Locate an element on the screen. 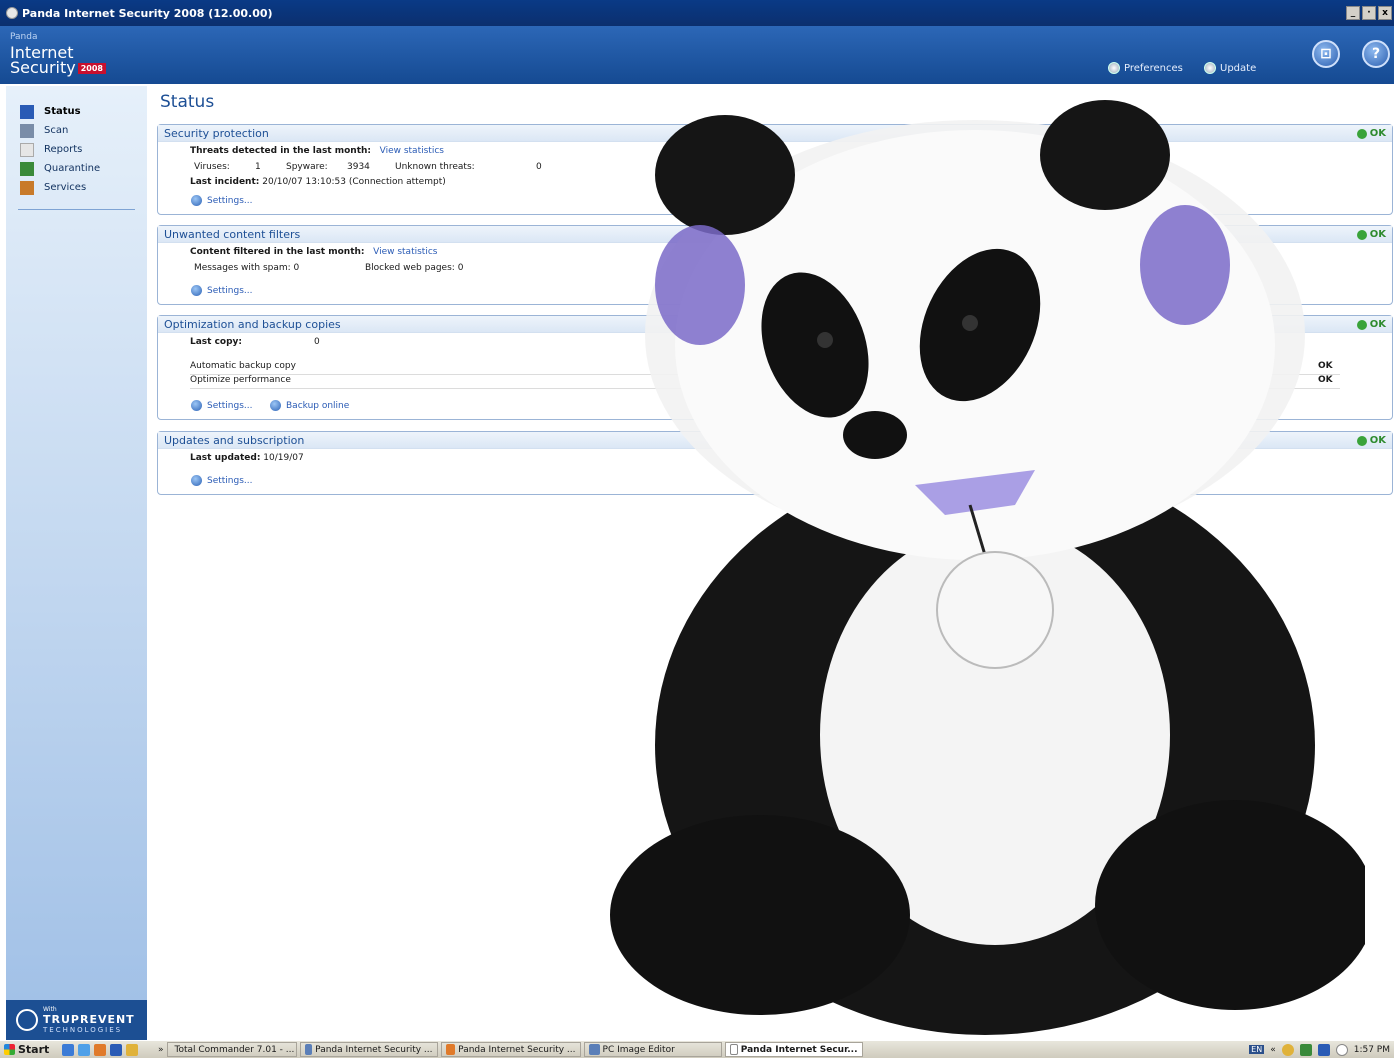 The image size is (1394, 1058). clock: 1:57 PM is located at coordinates (1372, 1050).